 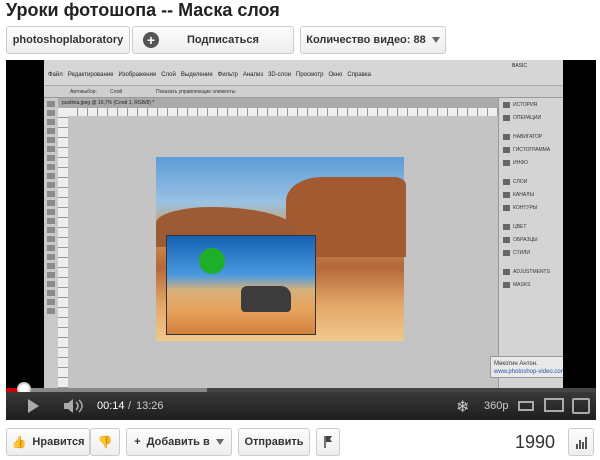 What do you see at coordinates (75, 406) in the screenshot?
I see `volume-icon` at bounding box center [75, 406].